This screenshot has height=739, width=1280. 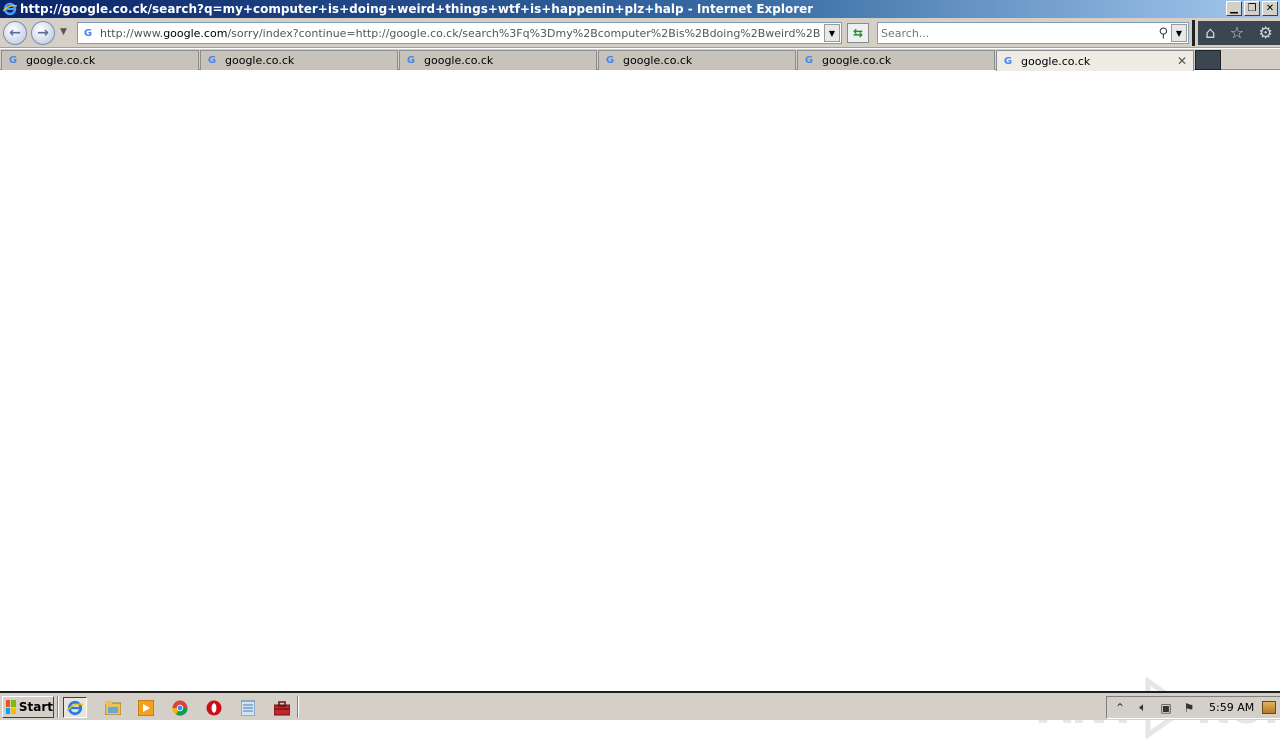 I want to click on minimize-button: ▁, so click(x=1234, y=8).